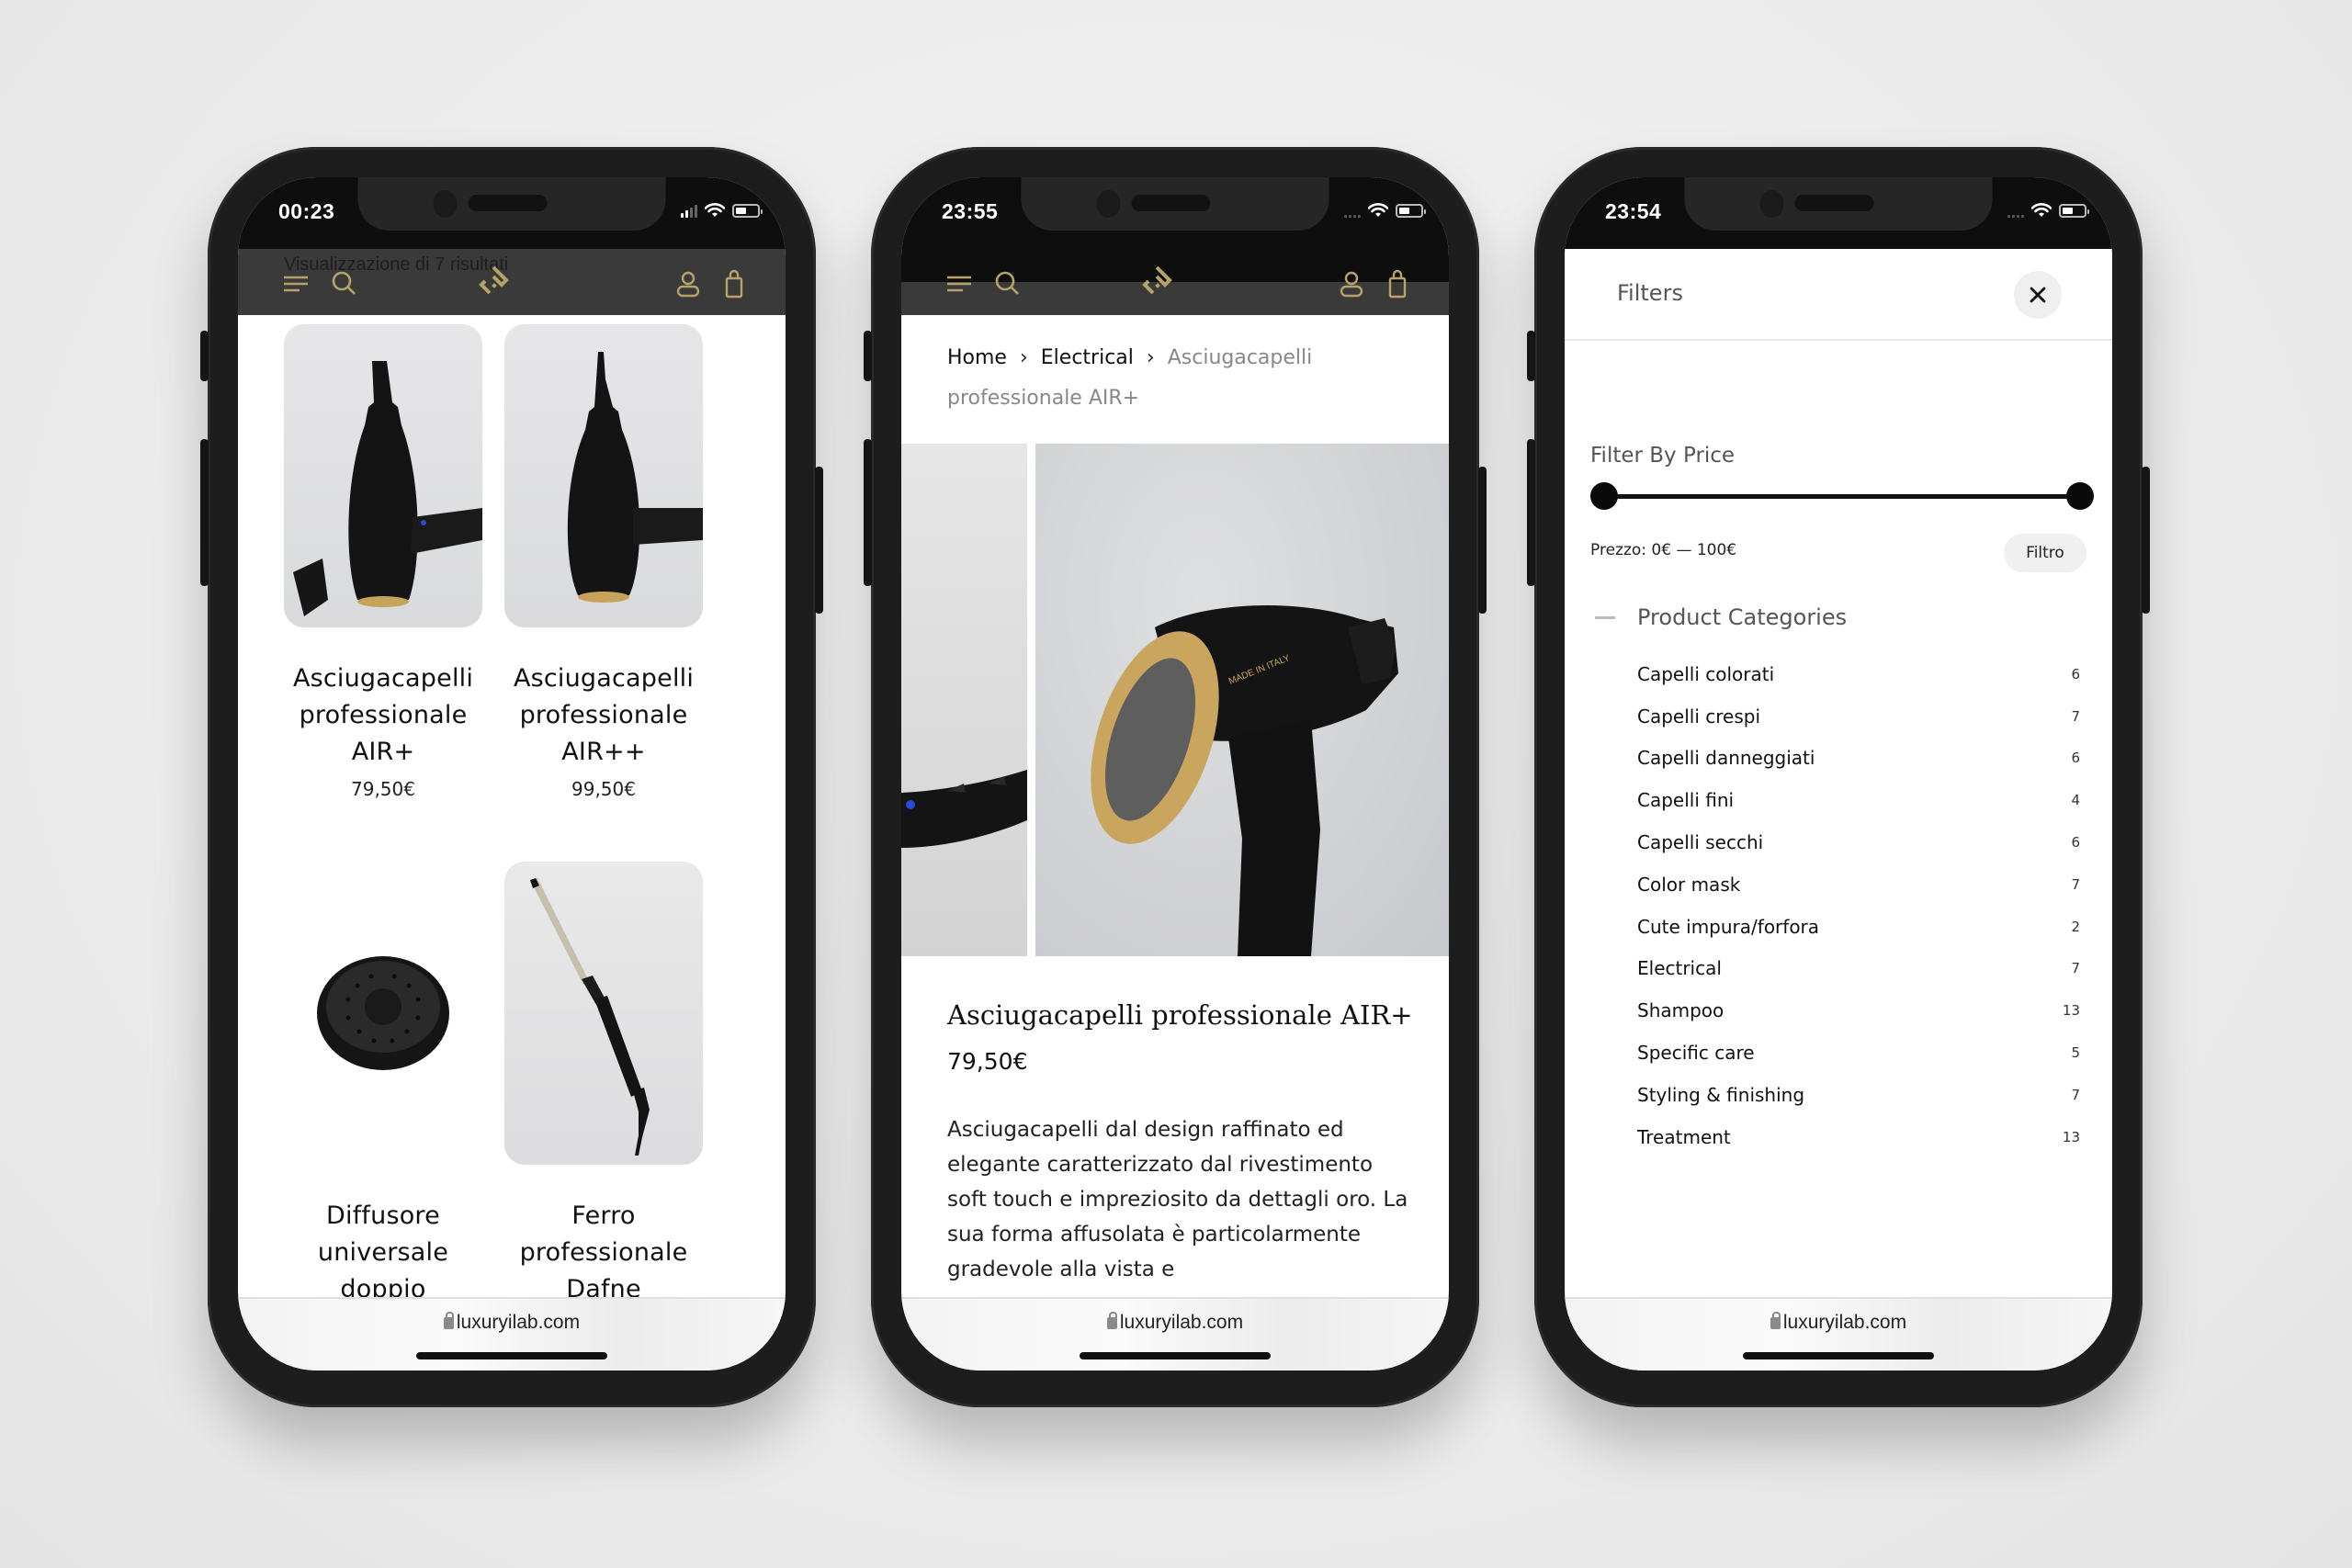  Describe the element at coordinates (1859, 969) in the screenshot. I see `category-item: Electrical 7` at that location.